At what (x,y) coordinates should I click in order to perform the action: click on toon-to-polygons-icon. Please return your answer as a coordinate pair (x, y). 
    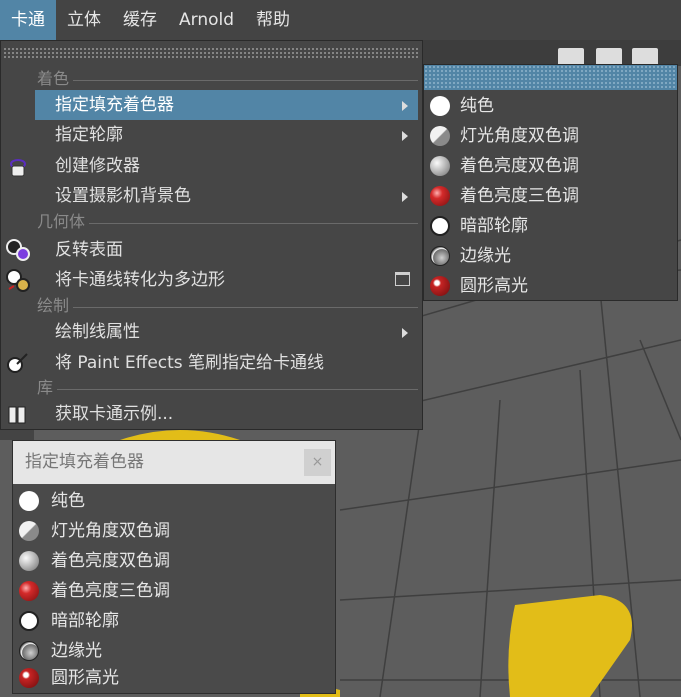
    Looking at the image, I should click on (18, 280).